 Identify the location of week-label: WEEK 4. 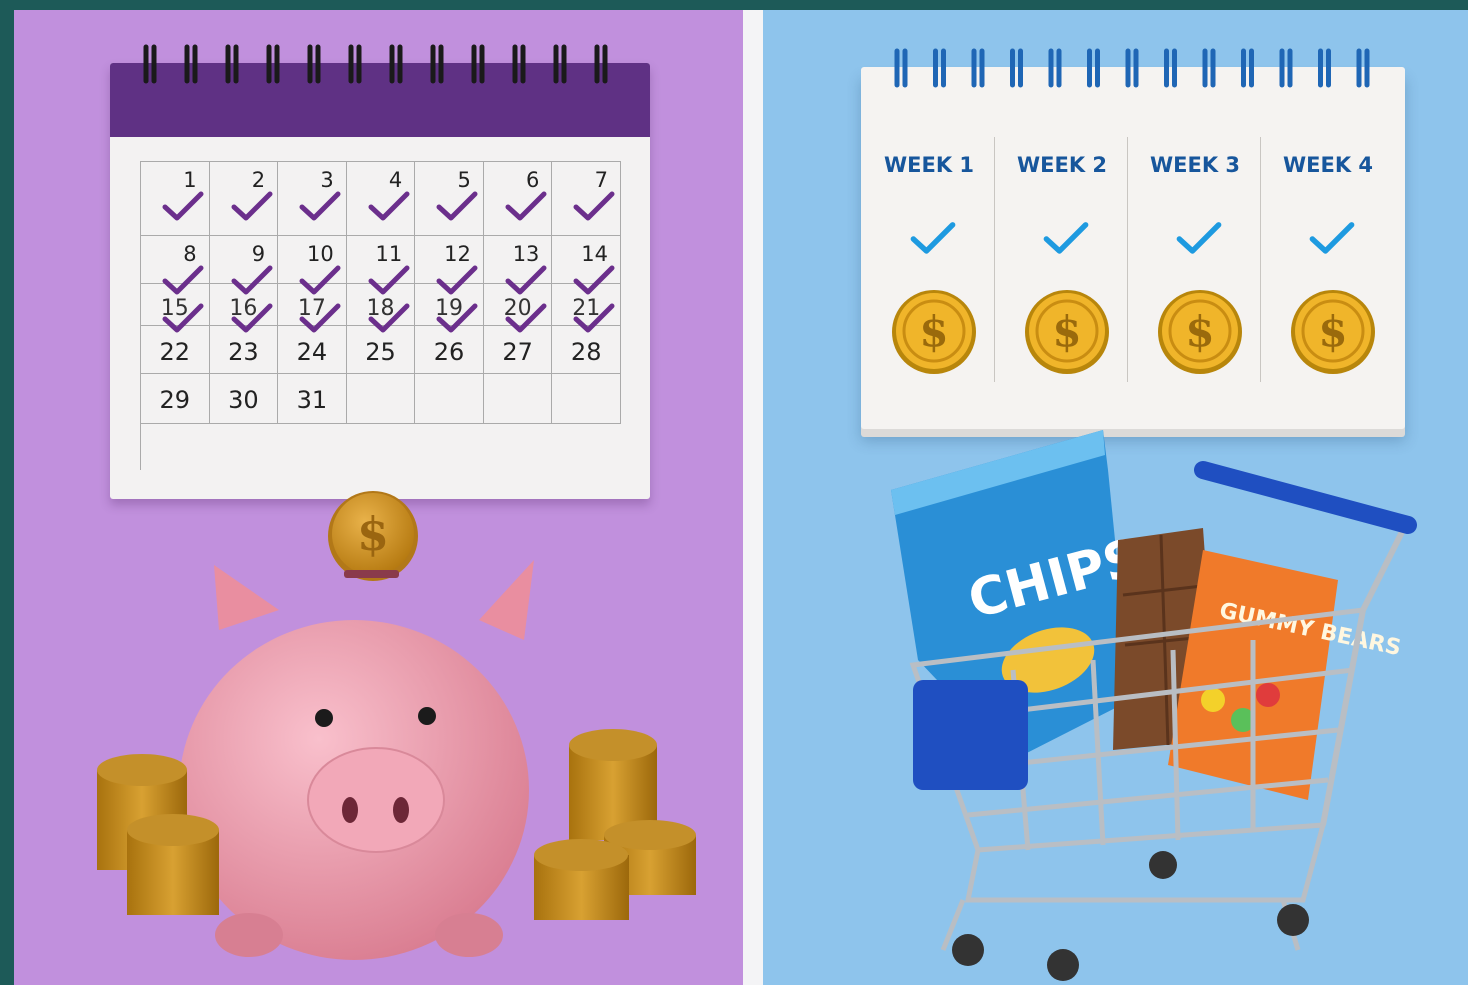
(1328, 165).